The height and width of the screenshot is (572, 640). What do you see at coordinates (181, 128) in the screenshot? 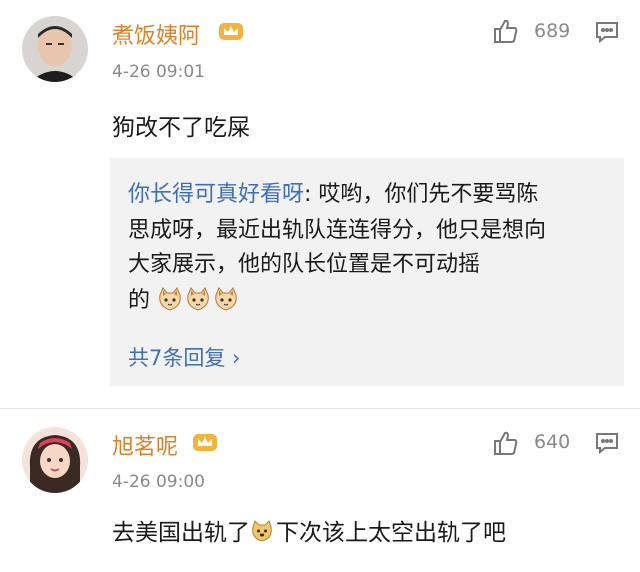
I see `comment-text: 狗改不了吃屎` at bounding box center [181, 128].